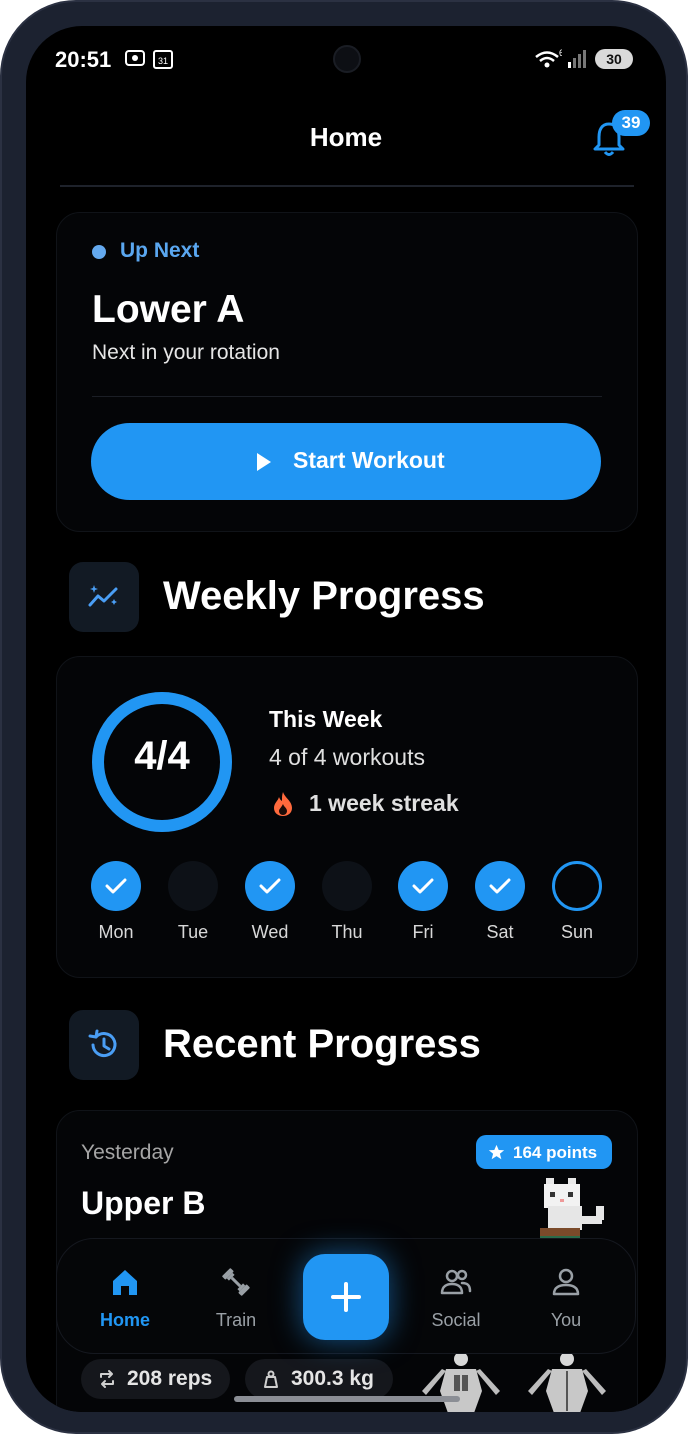 The height and width of the screenshot is (1434, 688). Describe the element at coordinates (614, 59) in the screenshot. I see `battery-indicator: 30` at that location.